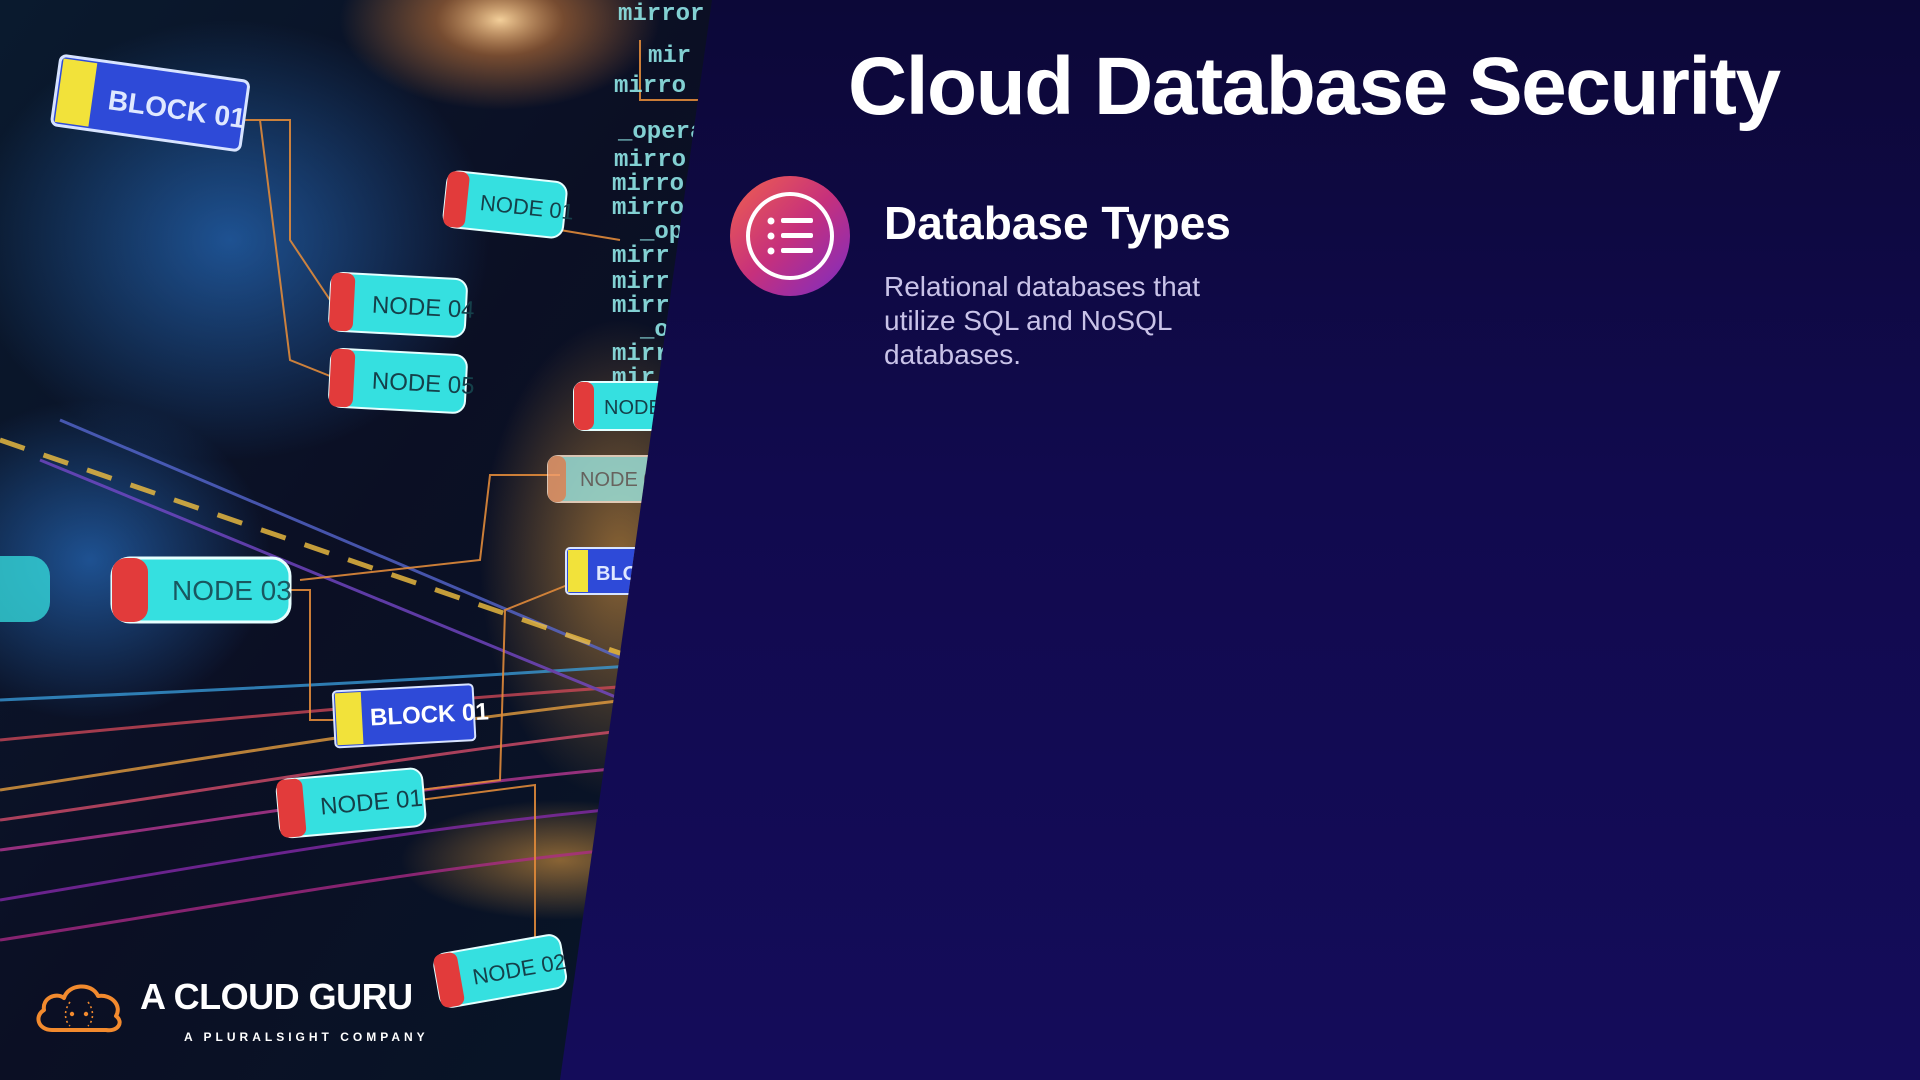 The width and height of the screenshot is (1920, 1080). I want to click on svg-text: NODE 0, so click(617, 480).